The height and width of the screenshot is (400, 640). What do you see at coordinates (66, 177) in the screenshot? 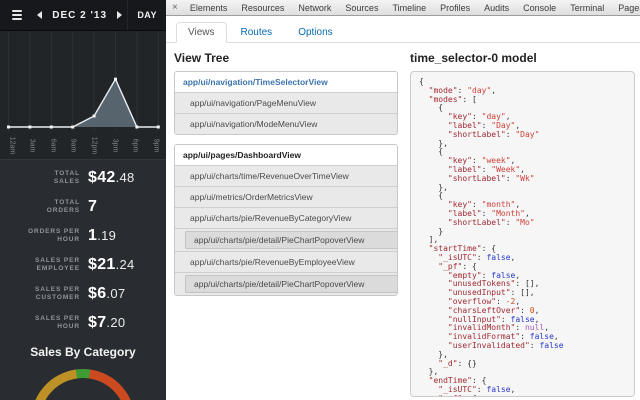
I see `stat-label: TOTAL SALES` at bounding box center [66, 177].